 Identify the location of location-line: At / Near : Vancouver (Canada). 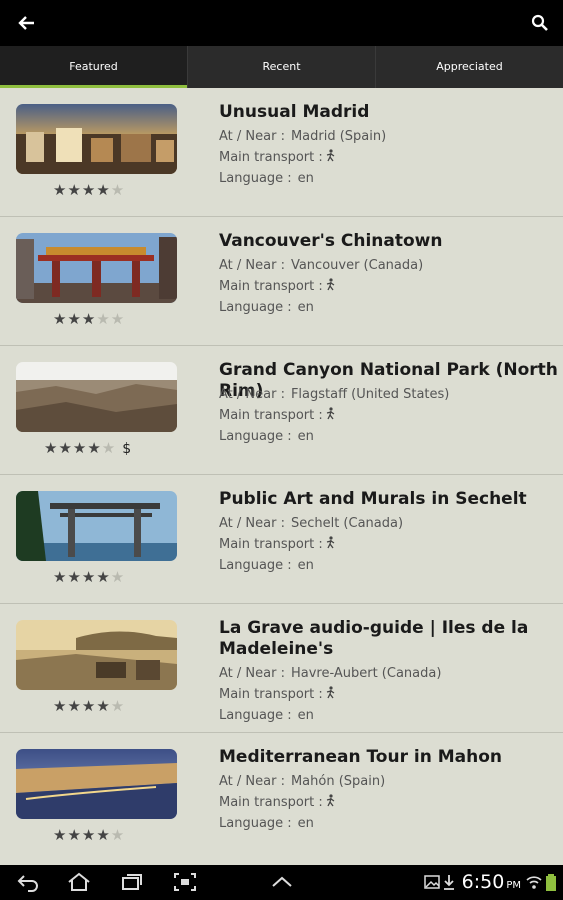
(321, 265).